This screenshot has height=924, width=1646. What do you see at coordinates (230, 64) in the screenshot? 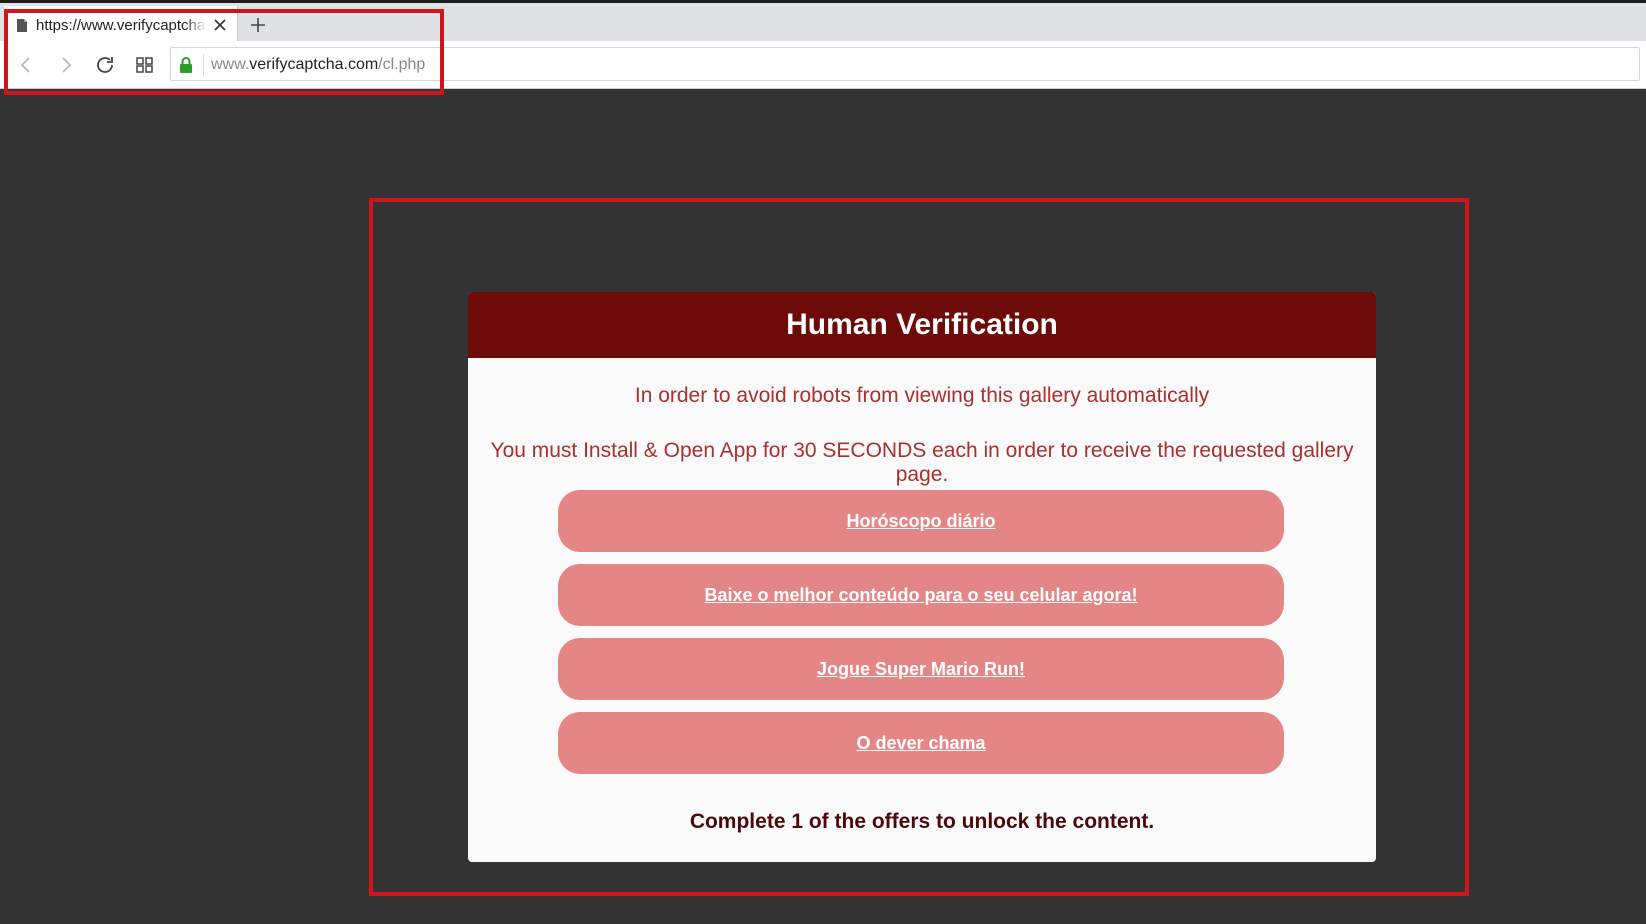
I see `url-prefix: www.` at bounding box center [230, 64].